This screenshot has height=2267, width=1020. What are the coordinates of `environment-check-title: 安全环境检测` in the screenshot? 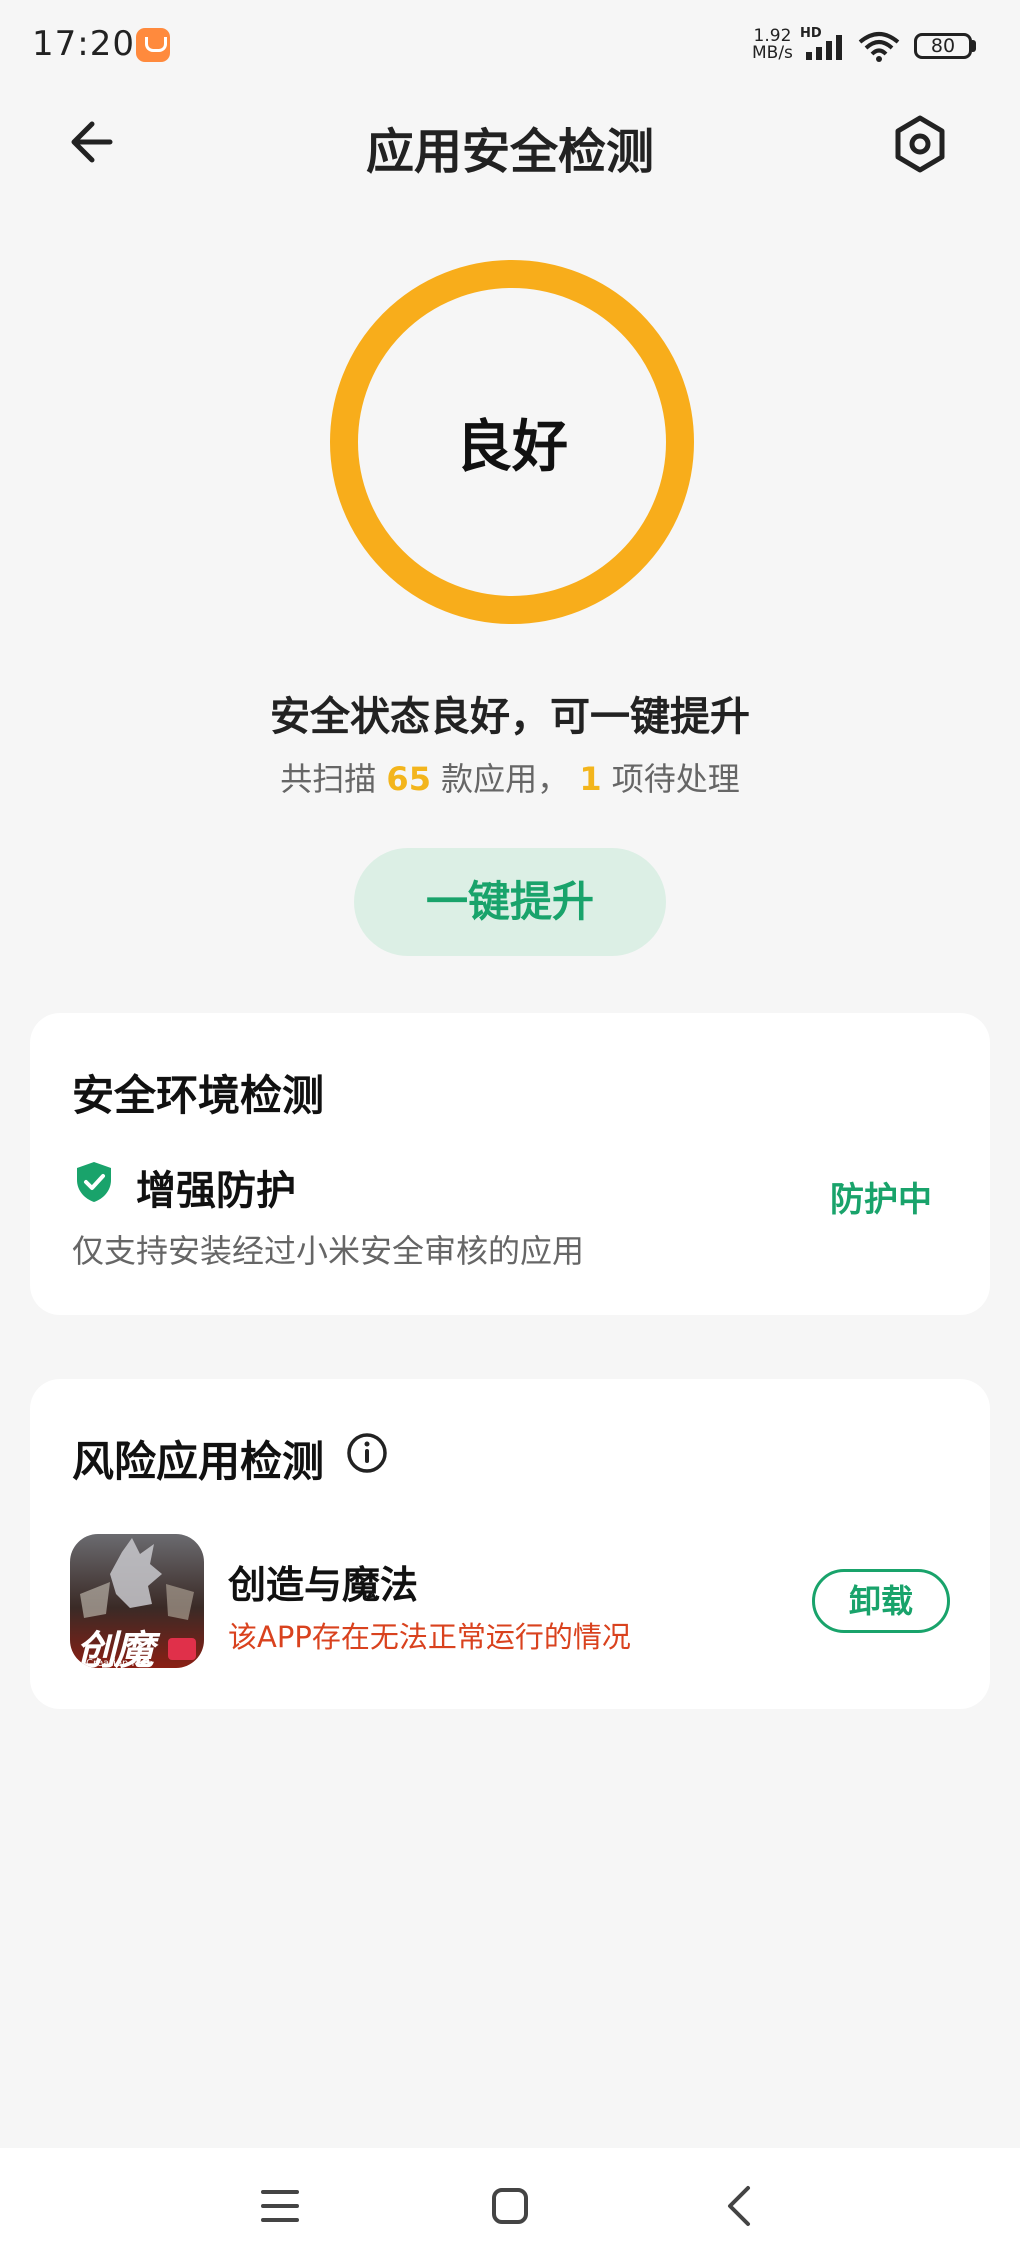 It's located at (198, 1095).